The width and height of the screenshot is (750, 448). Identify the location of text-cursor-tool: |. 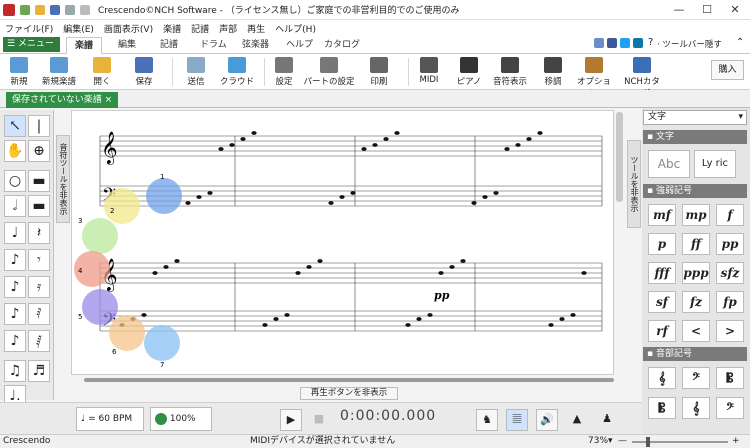
(39, 126).